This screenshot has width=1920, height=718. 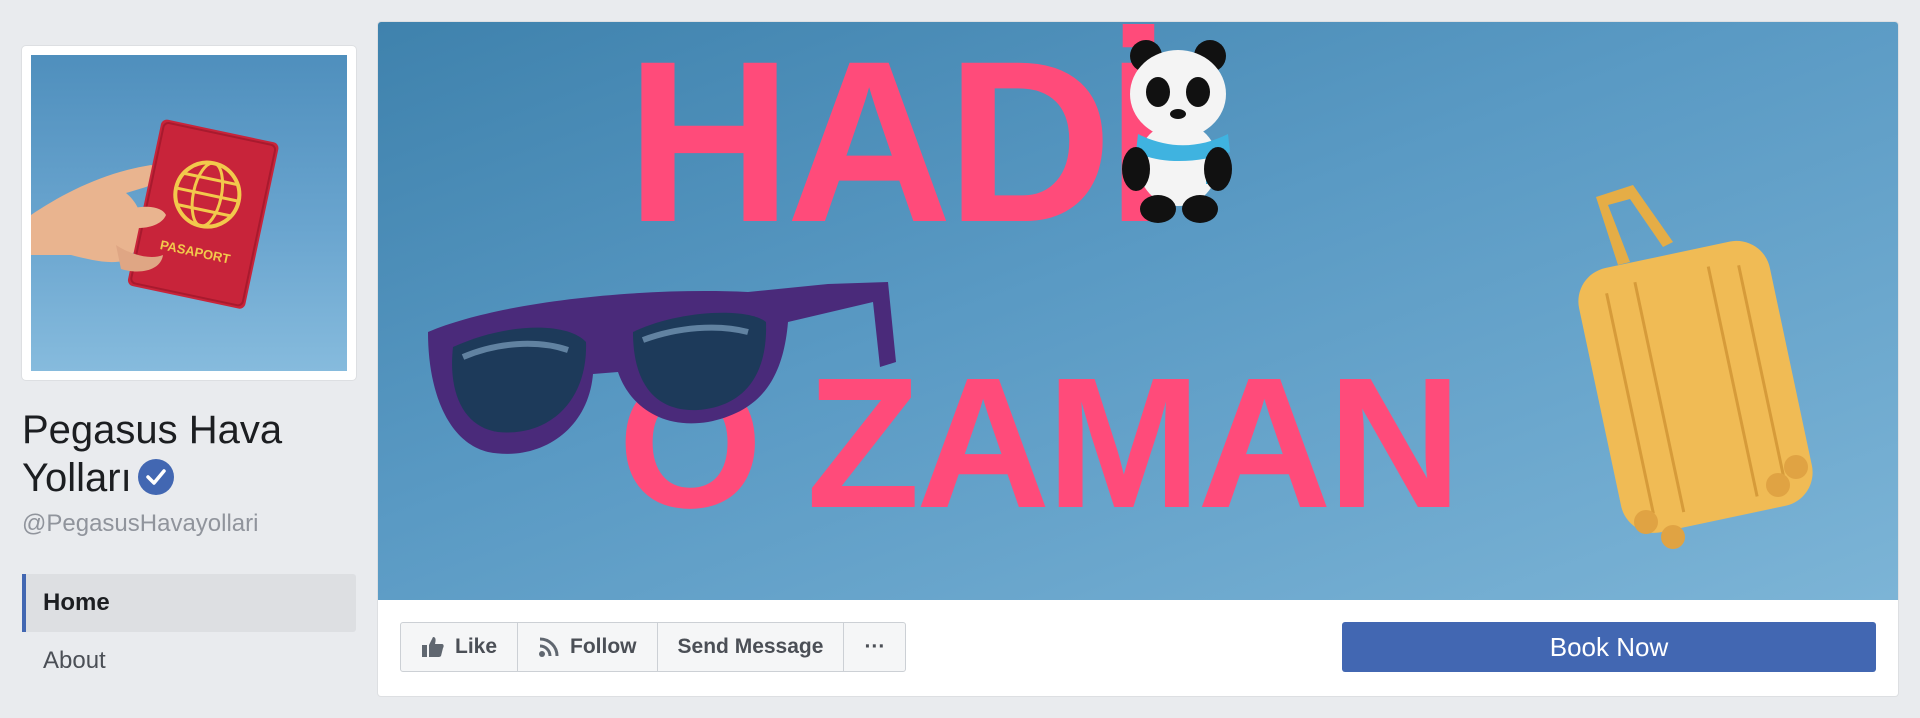 What do you see at coordinates (549, 647) in the screenshot?
I see `rss-follow-icon` at bounding box center [549, 647].